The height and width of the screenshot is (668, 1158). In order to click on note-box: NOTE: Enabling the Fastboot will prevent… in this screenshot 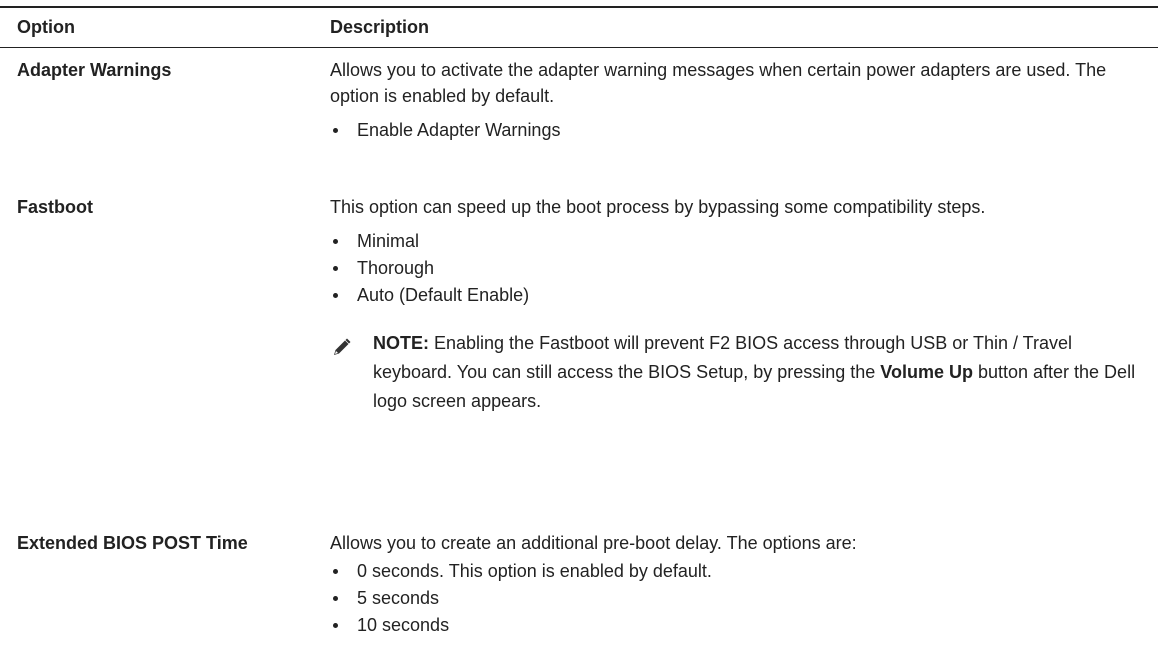, I will do `click(741, 372)`.